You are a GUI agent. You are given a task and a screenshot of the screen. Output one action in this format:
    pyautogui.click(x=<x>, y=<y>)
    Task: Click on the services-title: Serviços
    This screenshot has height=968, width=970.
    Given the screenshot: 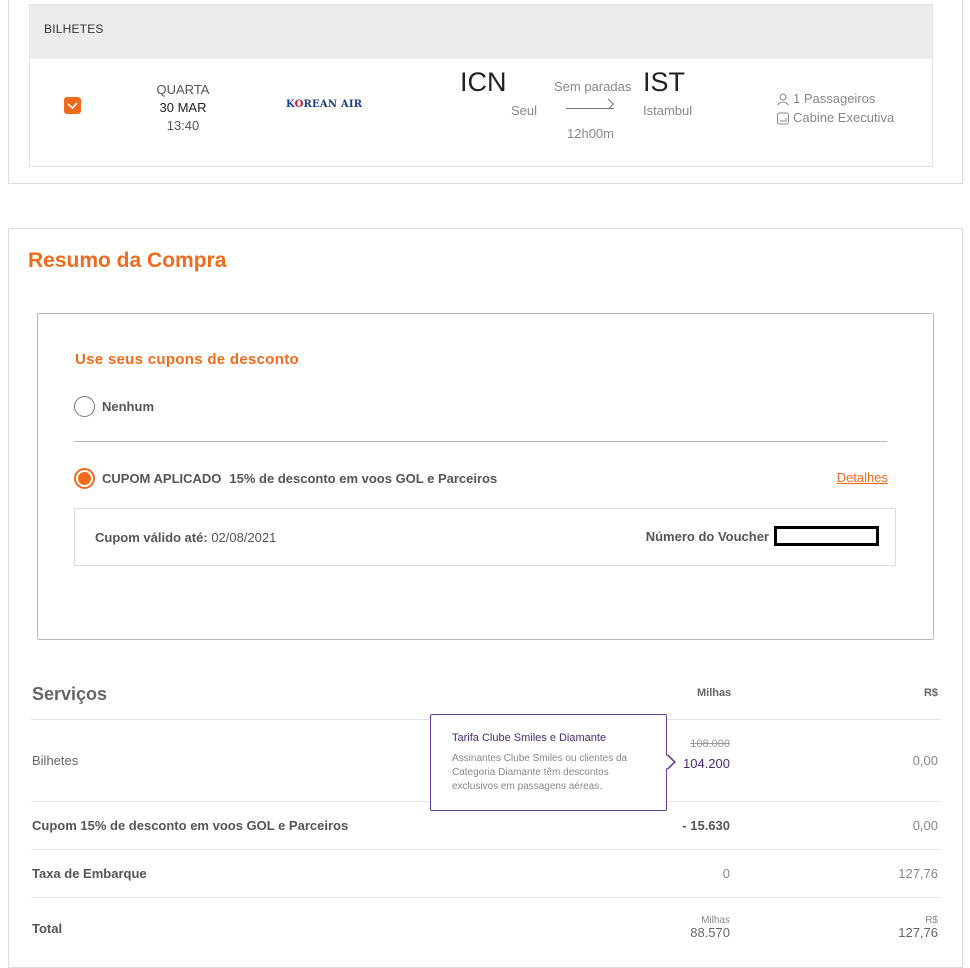 What is the action you would take?
    pyautogui.click(x=70, y=694)
    